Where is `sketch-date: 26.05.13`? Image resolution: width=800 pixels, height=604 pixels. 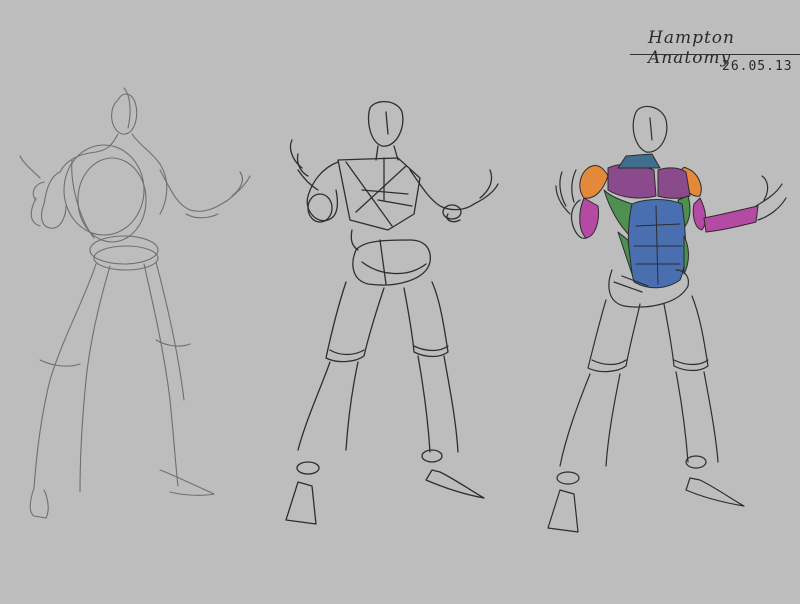
sketch-date: 26.05.13 is located at coordinates (757, 66).